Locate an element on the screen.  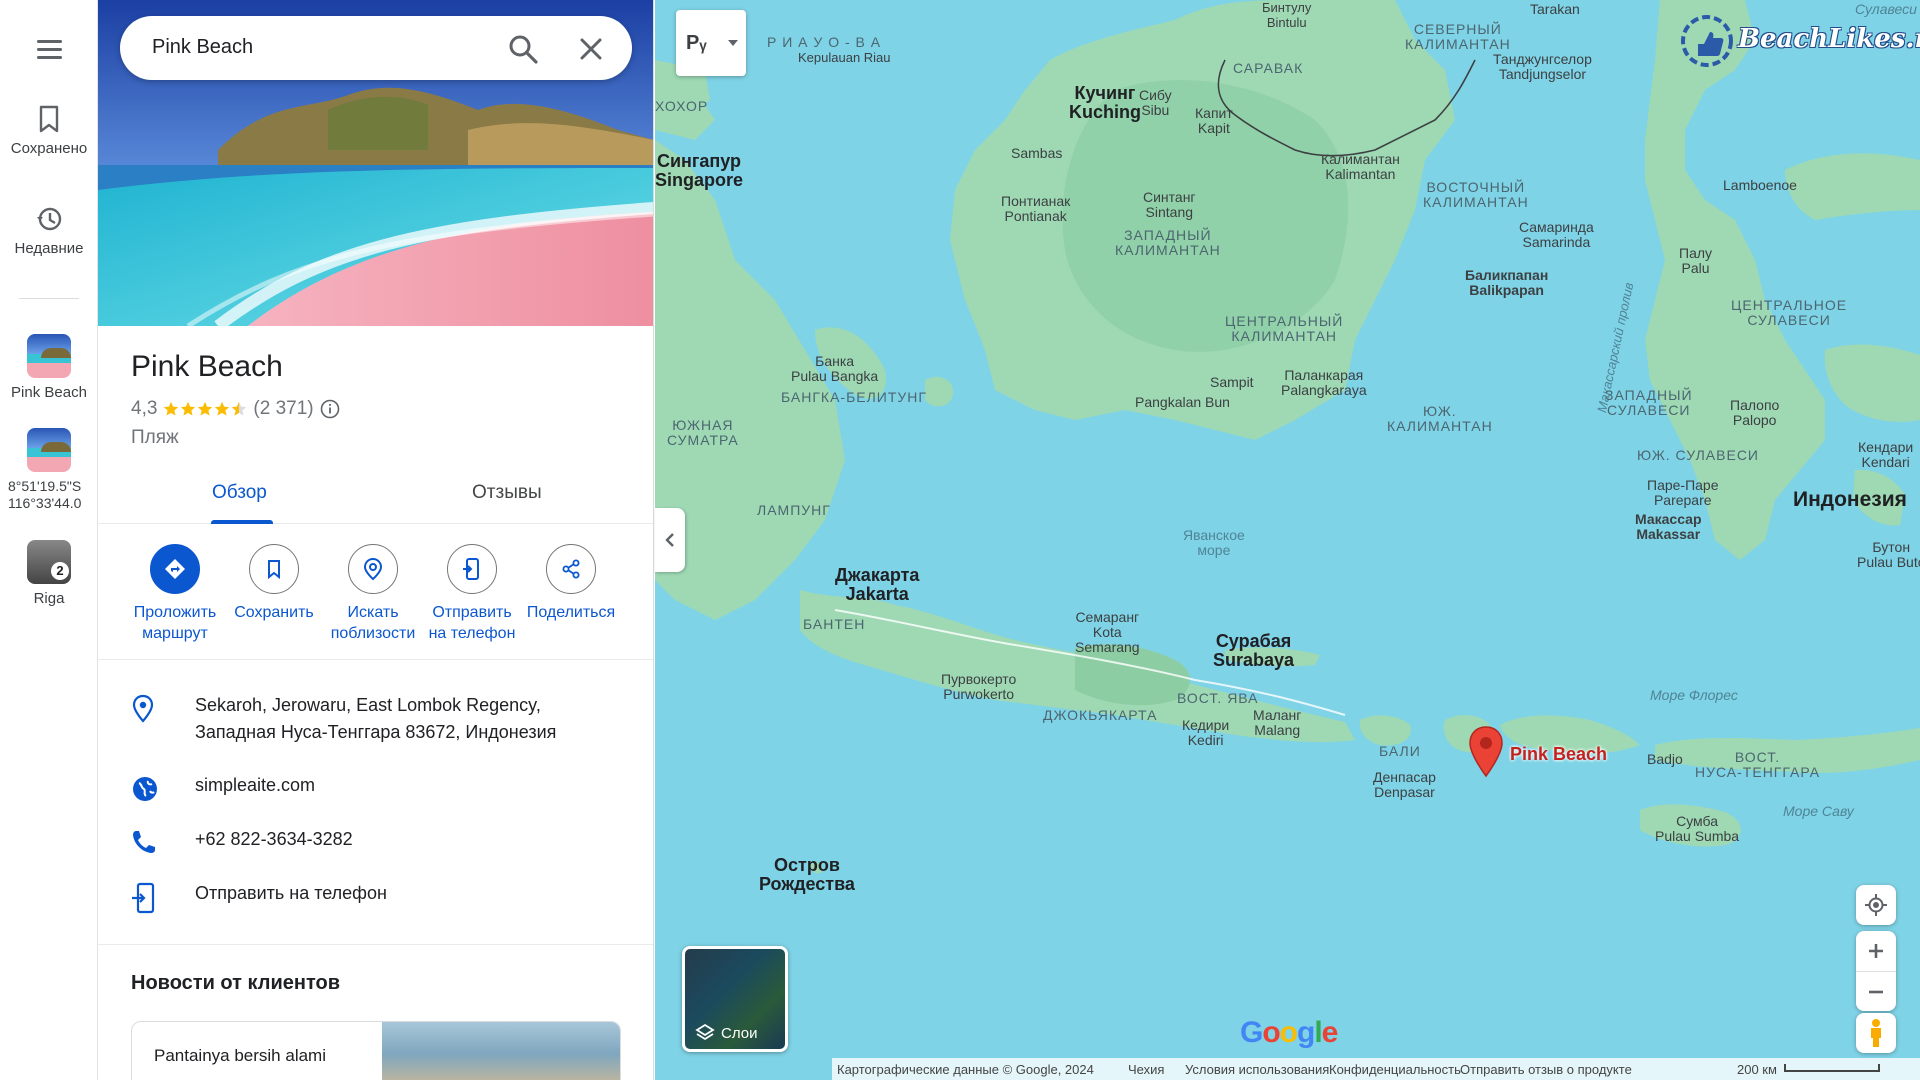
review-count: (2 371) is located at coordinates (283, 409).